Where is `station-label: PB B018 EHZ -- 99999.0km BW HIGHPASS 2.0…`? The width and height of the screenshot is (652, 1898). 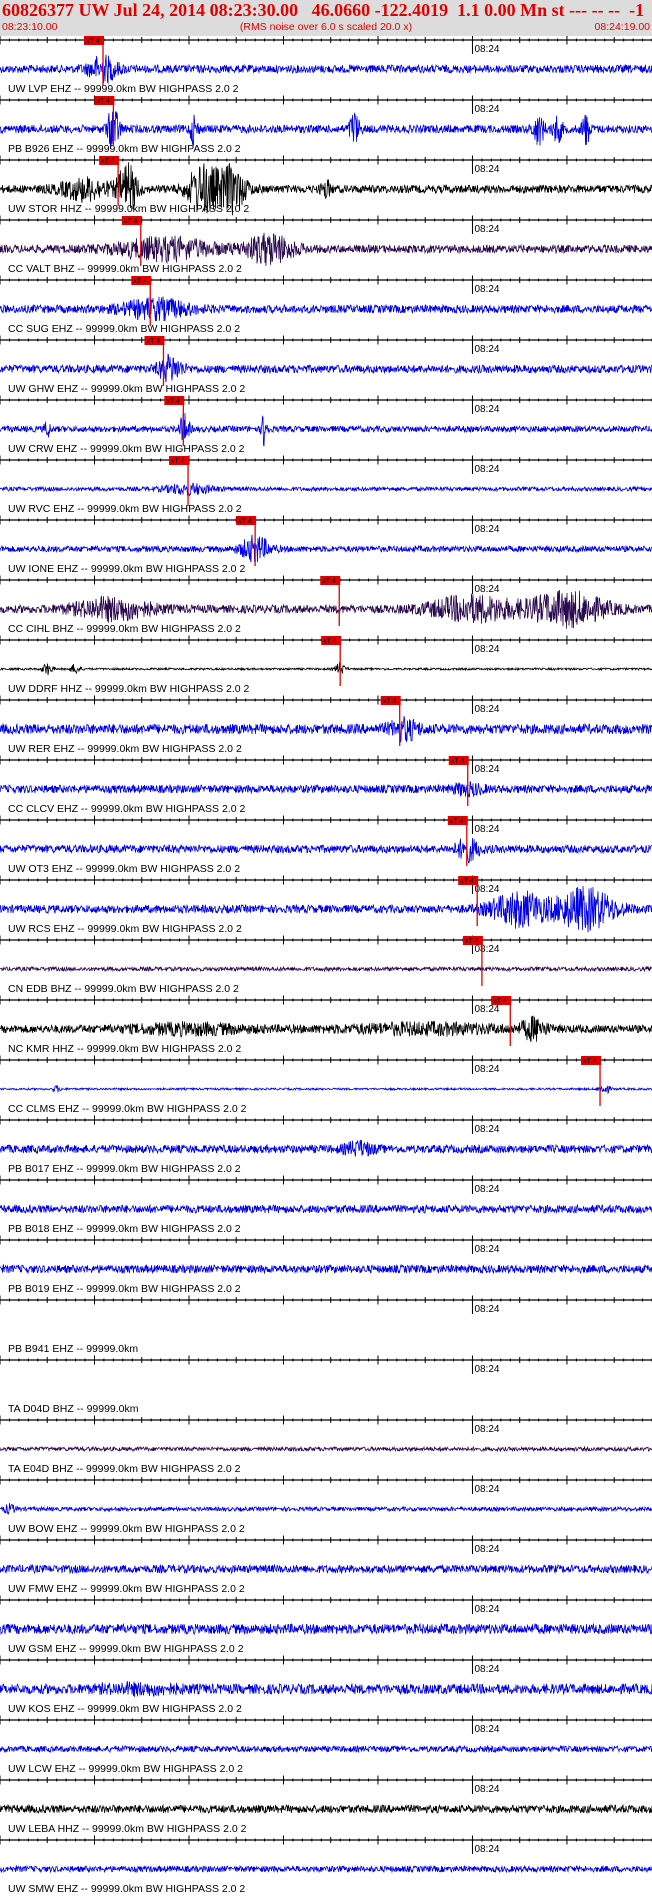
station-label: PB B018 EHZ -- 99999.0km BW HIGHPASS 2.0… is located at coordinates (124, 1229).